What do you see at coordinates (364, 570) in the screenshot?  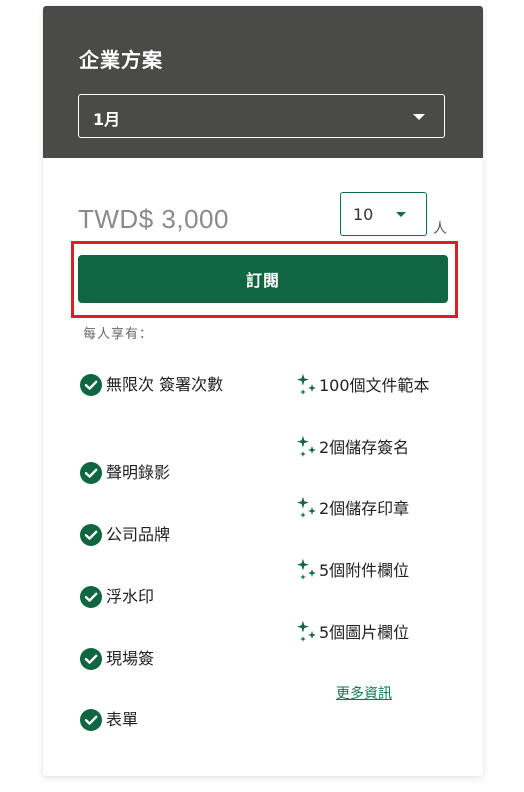 I see `extra-label: 5個附件欄位` at bounding box center [364, 570].